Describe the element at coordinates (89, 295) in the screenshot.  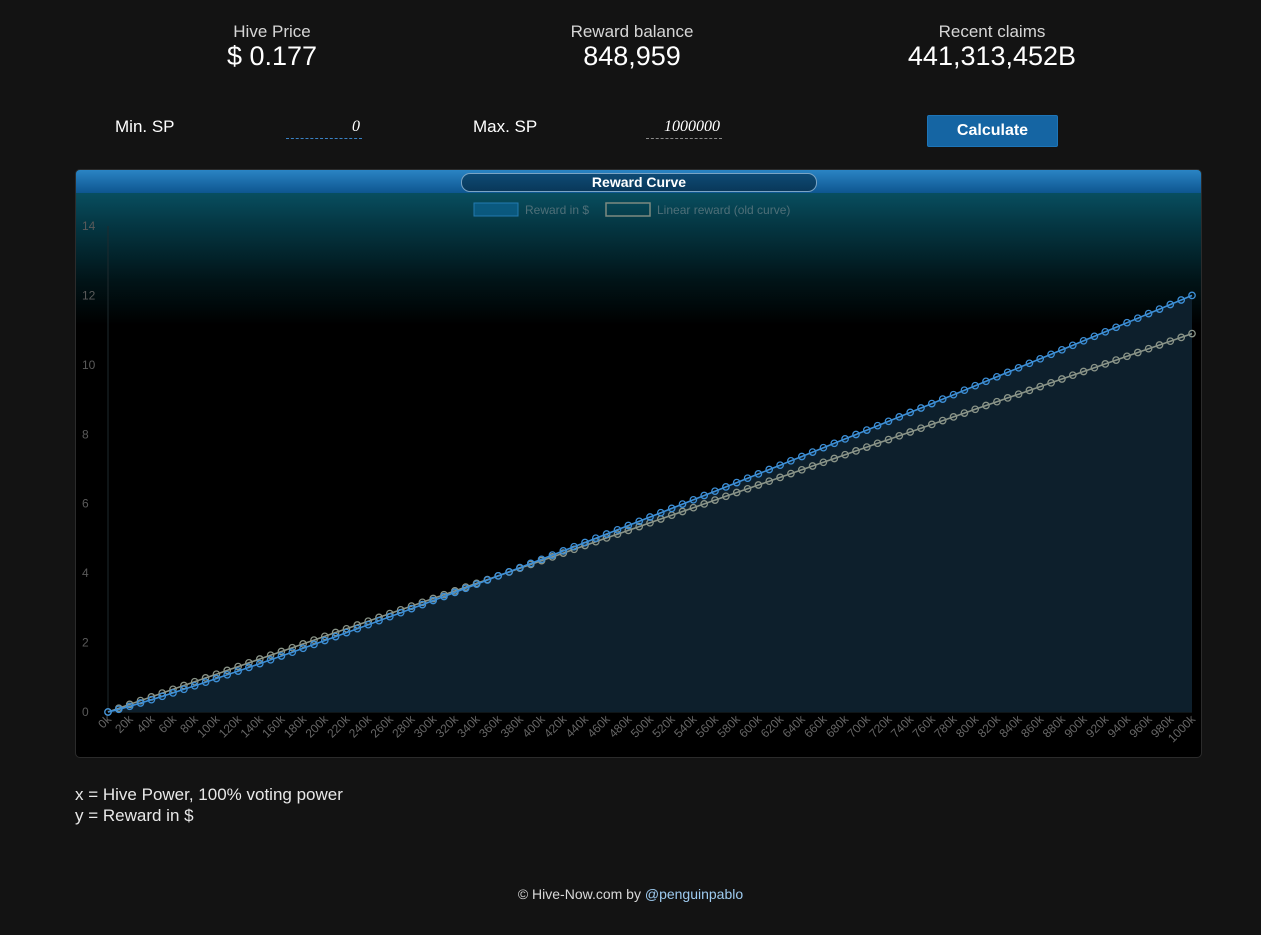
I see `y-tick-label: 12` at that location.